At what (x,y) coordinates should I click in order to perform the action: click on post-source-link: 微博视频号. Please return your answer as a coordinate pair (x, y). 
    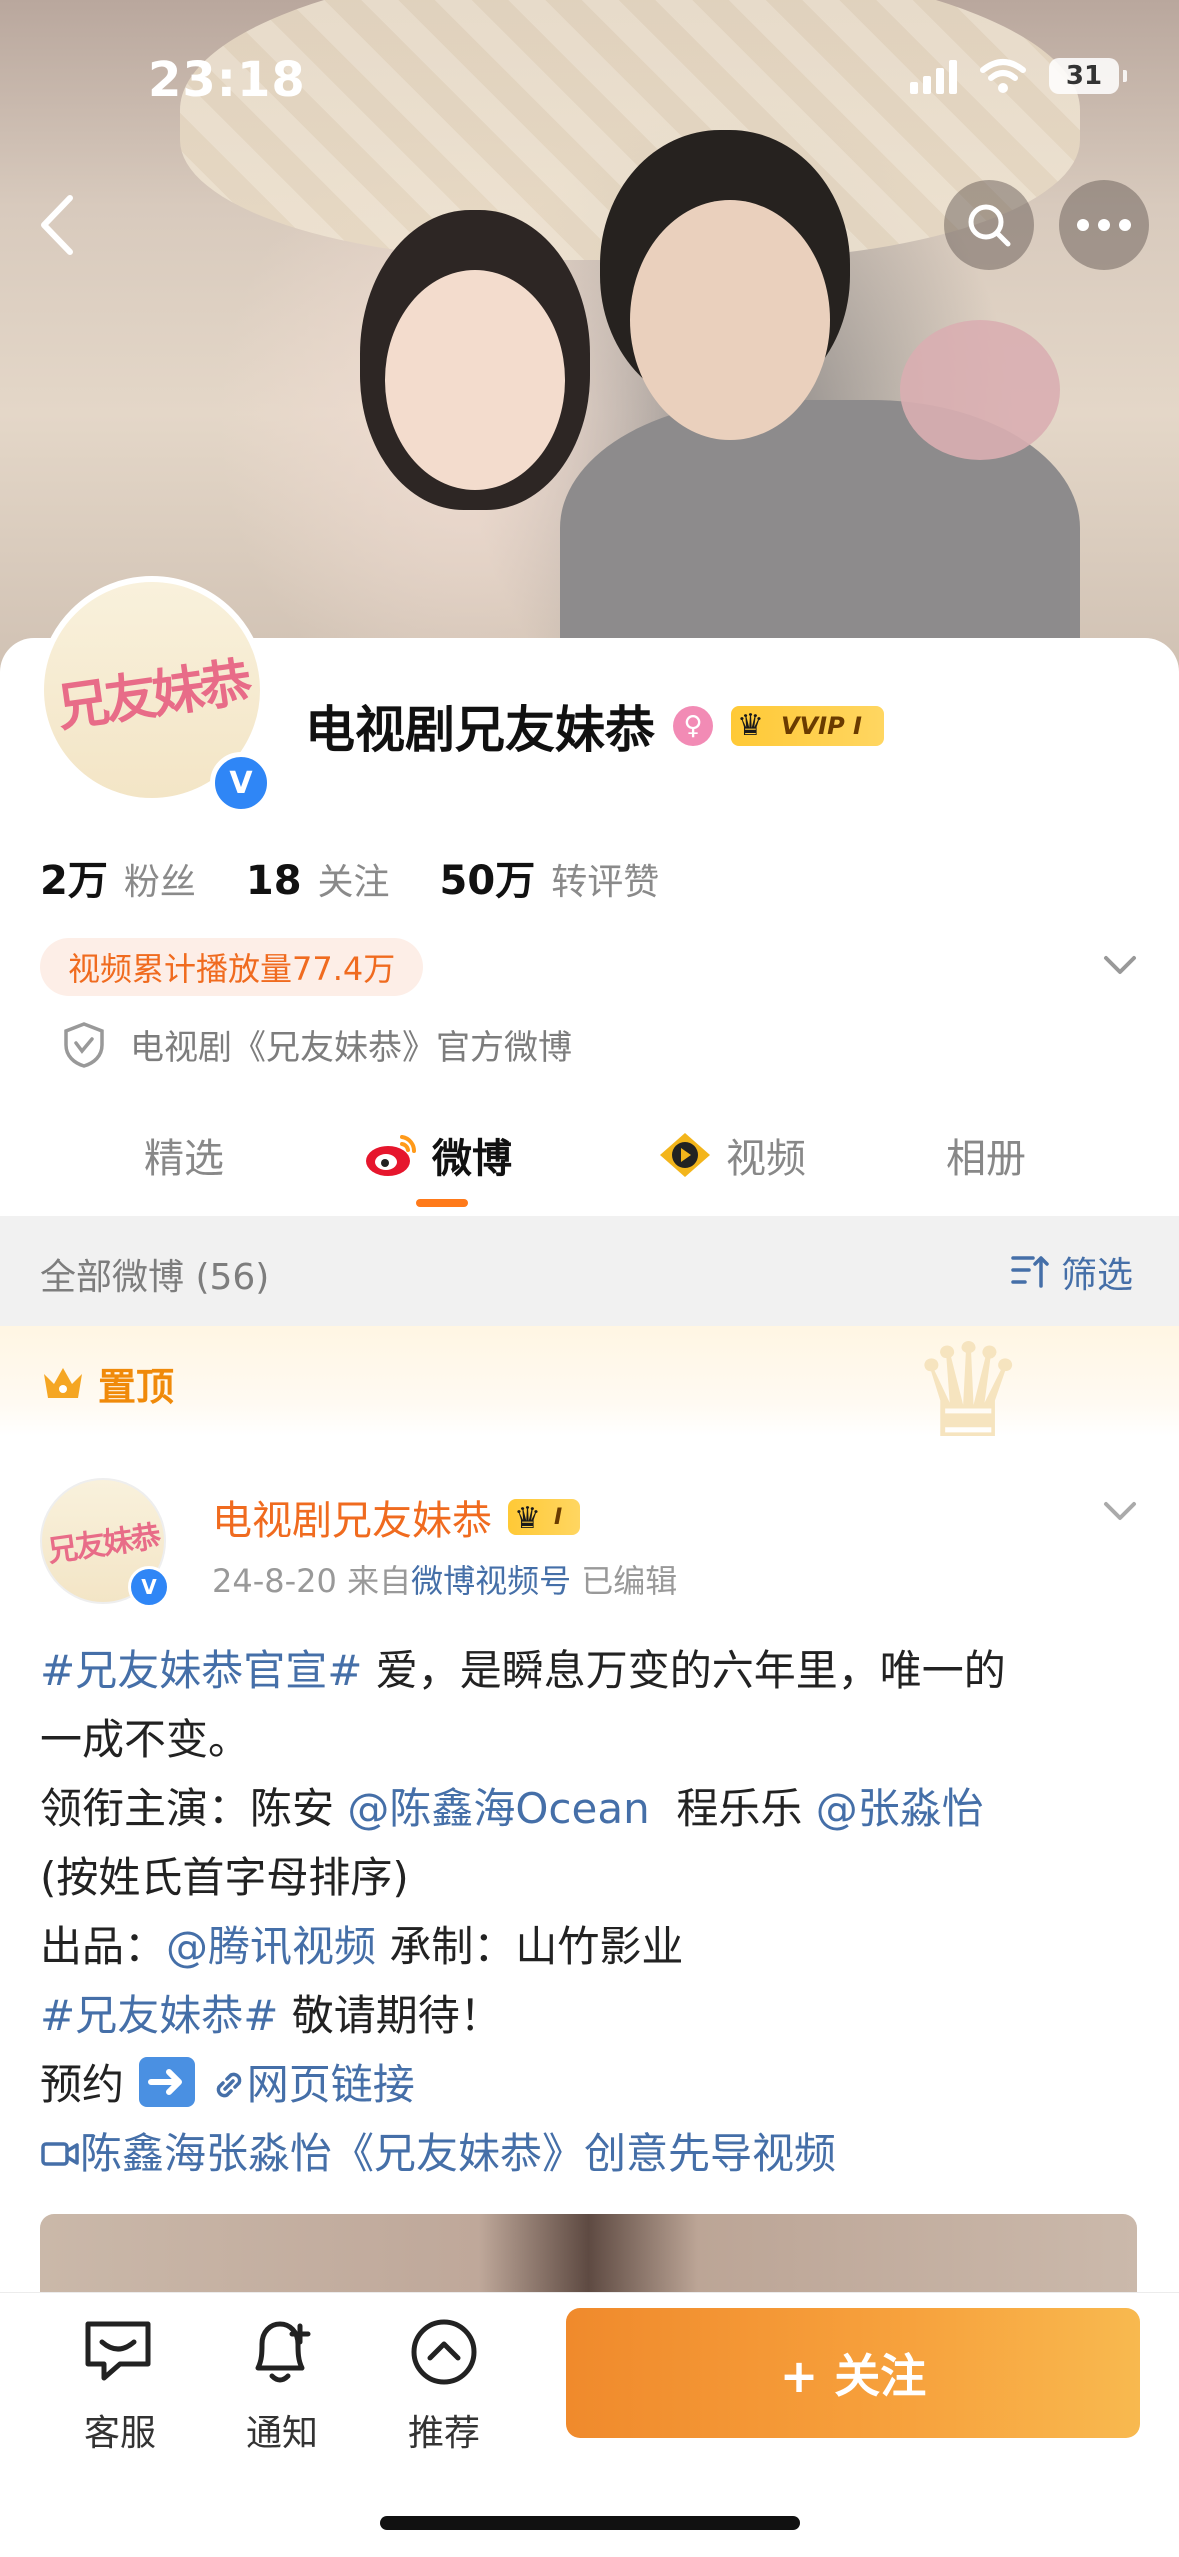
    Looking at the image, I should click on (491, 1581).